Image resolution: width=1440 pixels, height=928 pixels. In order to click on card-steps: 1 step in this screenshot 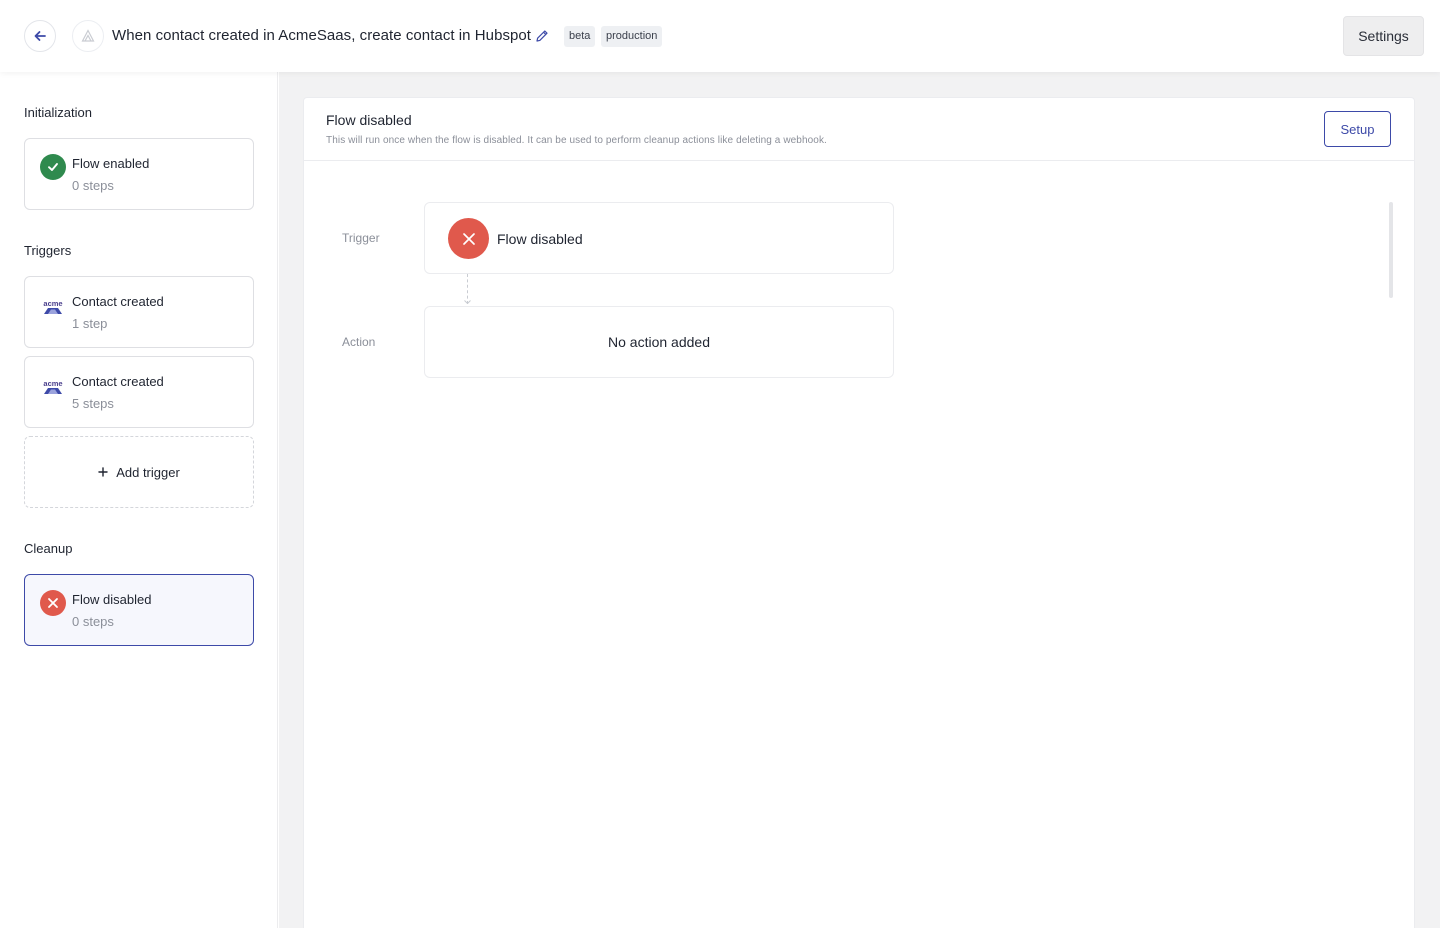, I will do `click(90, 323)`.